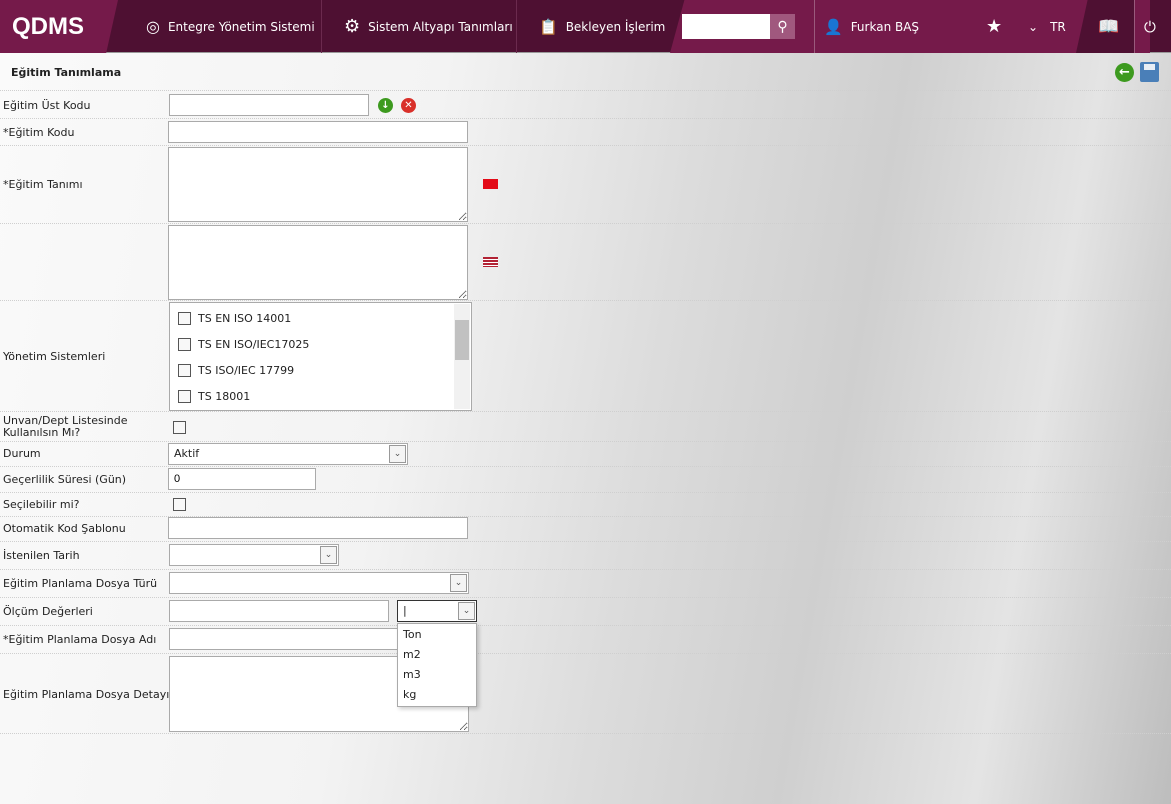  What do you see at coordinates (318, 528) in the screenshot?
I see `sablon-input` at bounding box center [318, 528].